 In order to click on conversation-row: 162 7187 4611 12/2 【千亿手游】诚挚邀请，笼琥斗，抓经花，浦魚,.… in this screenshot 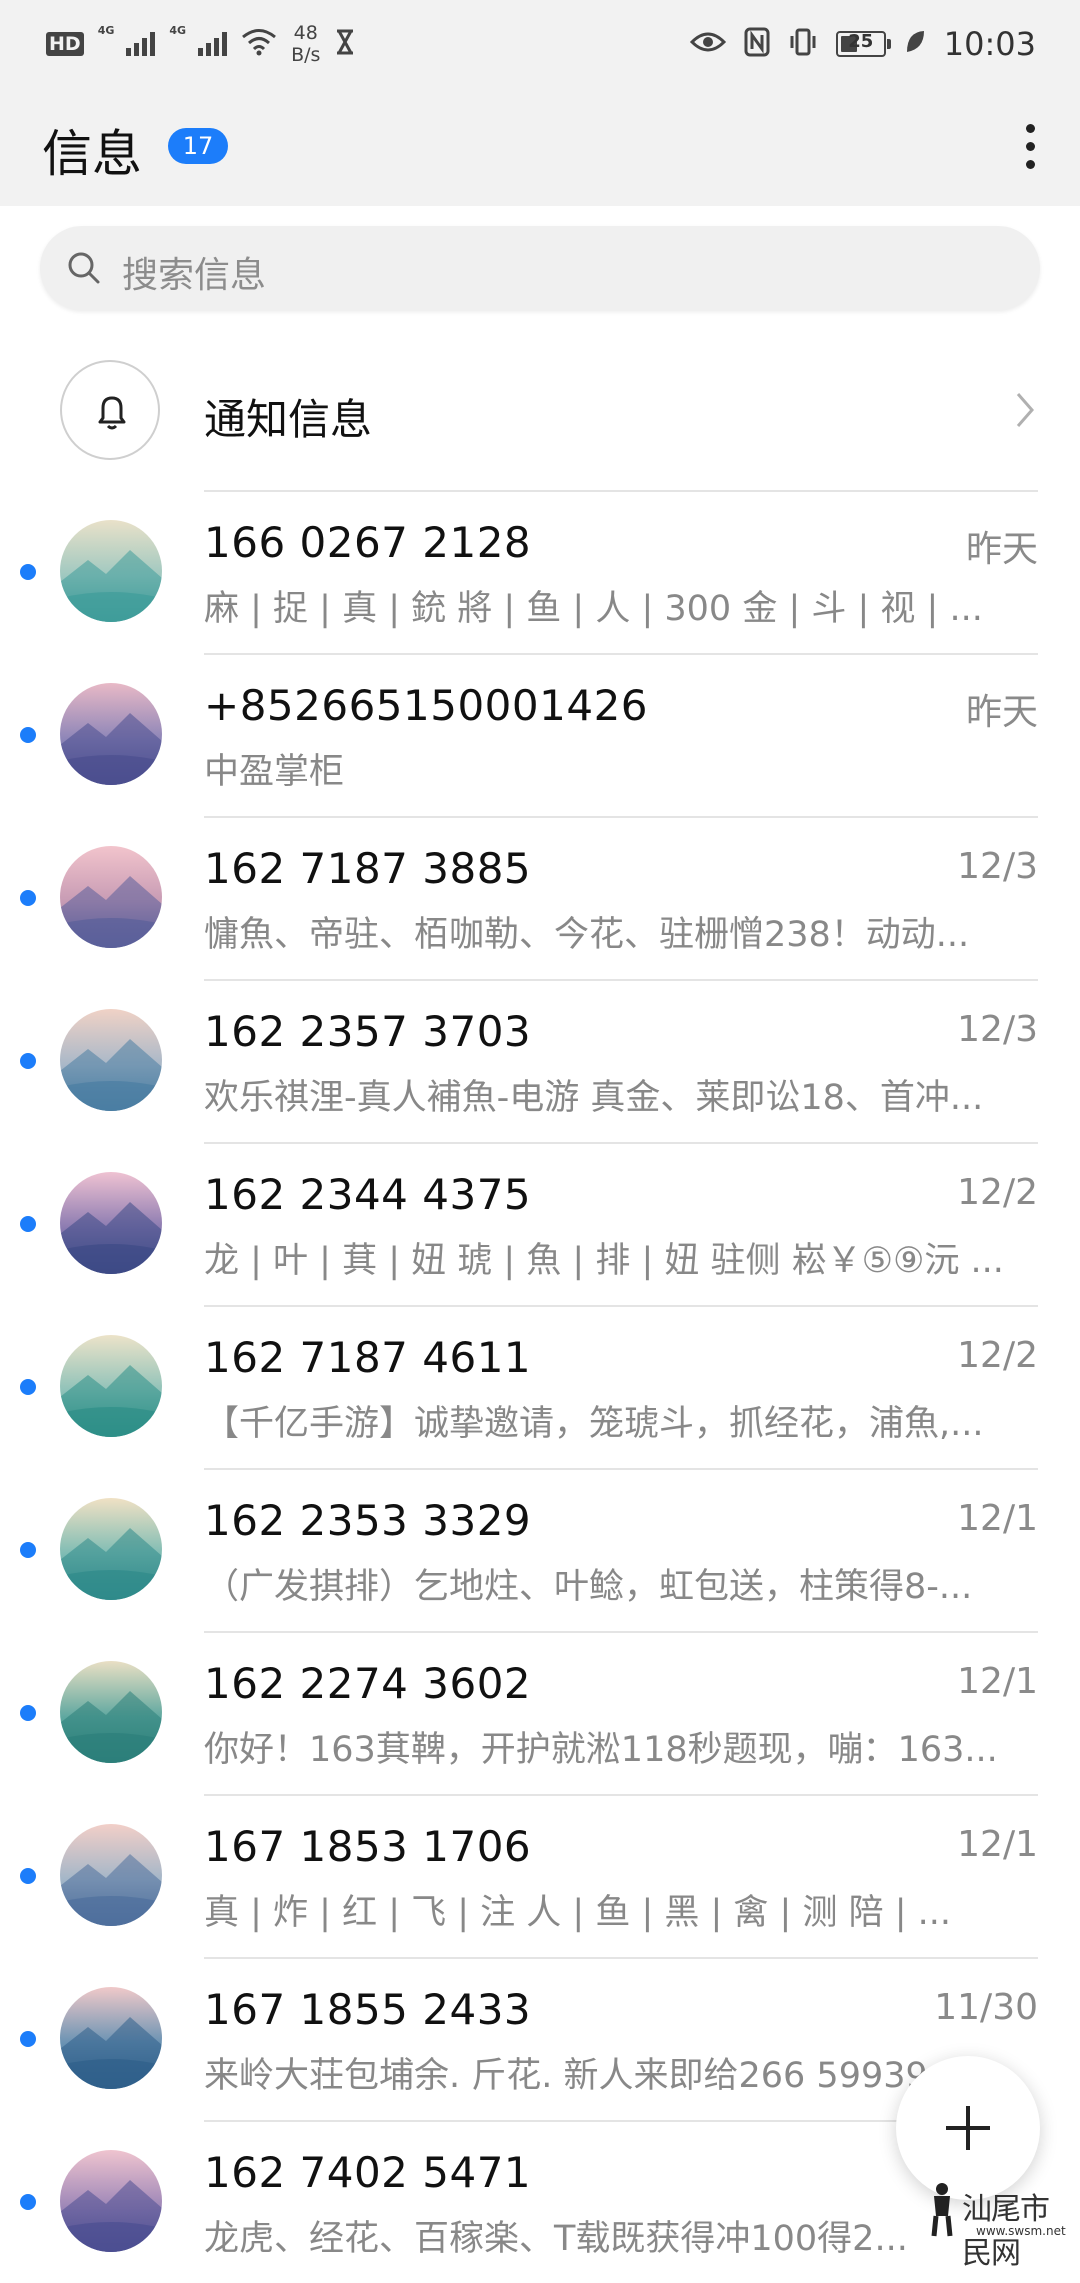, I will do `click(540, 1386)`.